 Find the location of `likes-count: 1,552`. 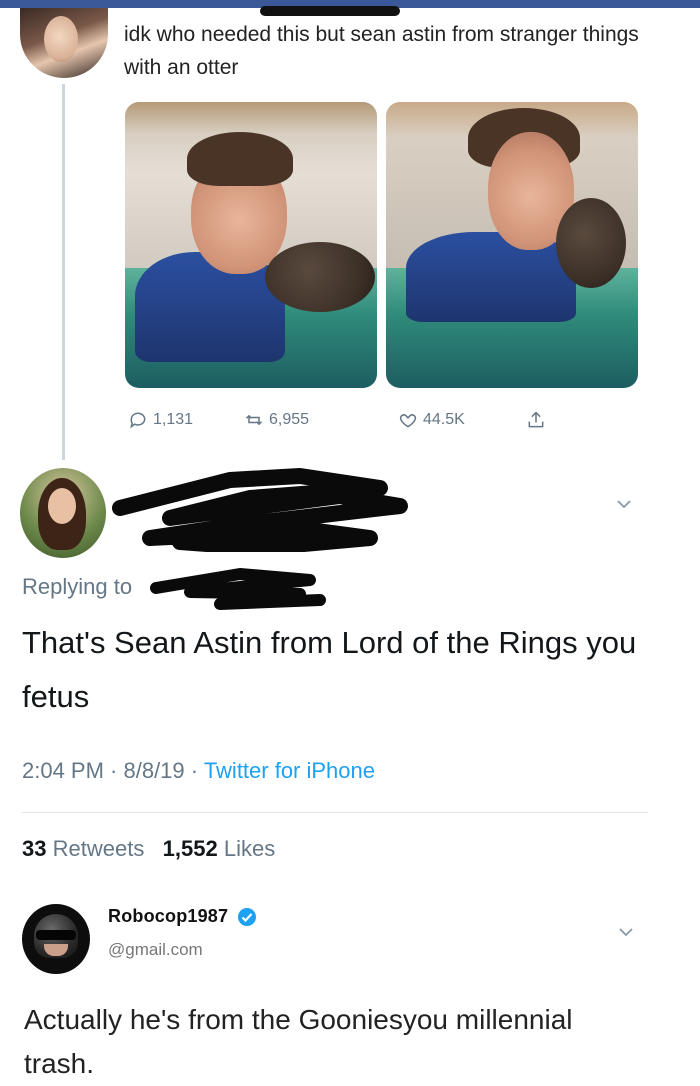

likes-count: 1,552 is located at coordinates (190, 848).